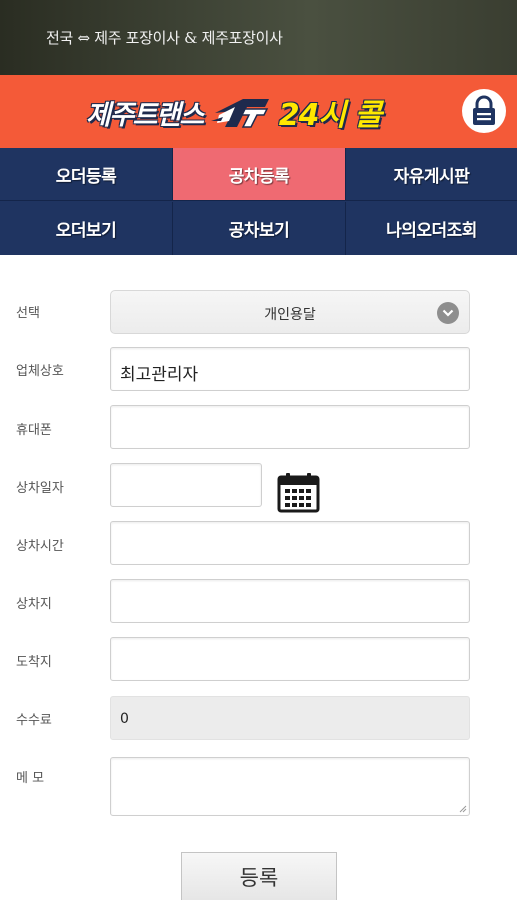  Describe the element at coordinates (290, 659) in the screenshot. I see `destination-input` at that location.